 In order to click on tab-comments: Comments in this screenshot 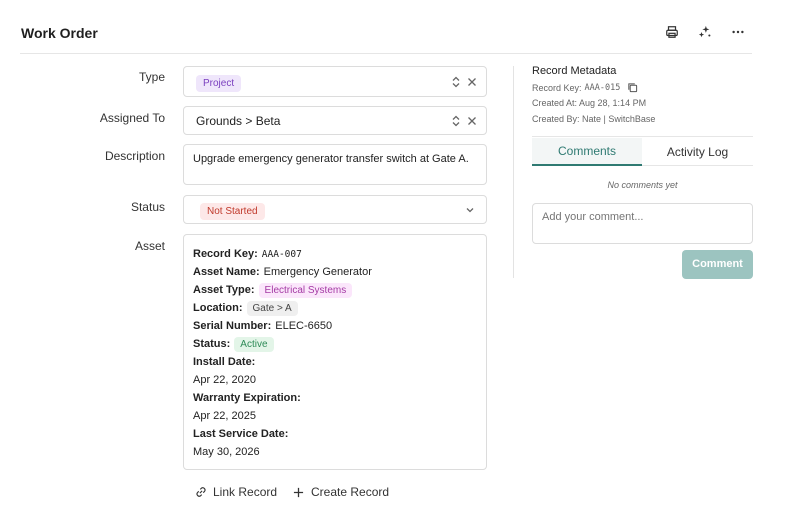, I will do `click(587, 152)`.